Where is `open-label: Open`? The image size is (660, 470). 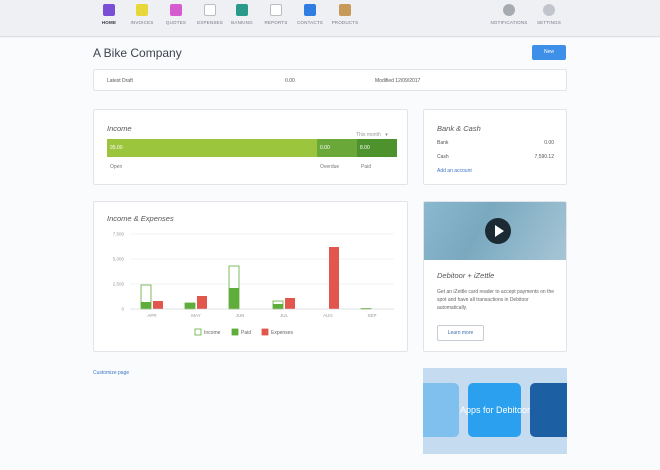 open-label: Open is located at coordinates (116, 167).